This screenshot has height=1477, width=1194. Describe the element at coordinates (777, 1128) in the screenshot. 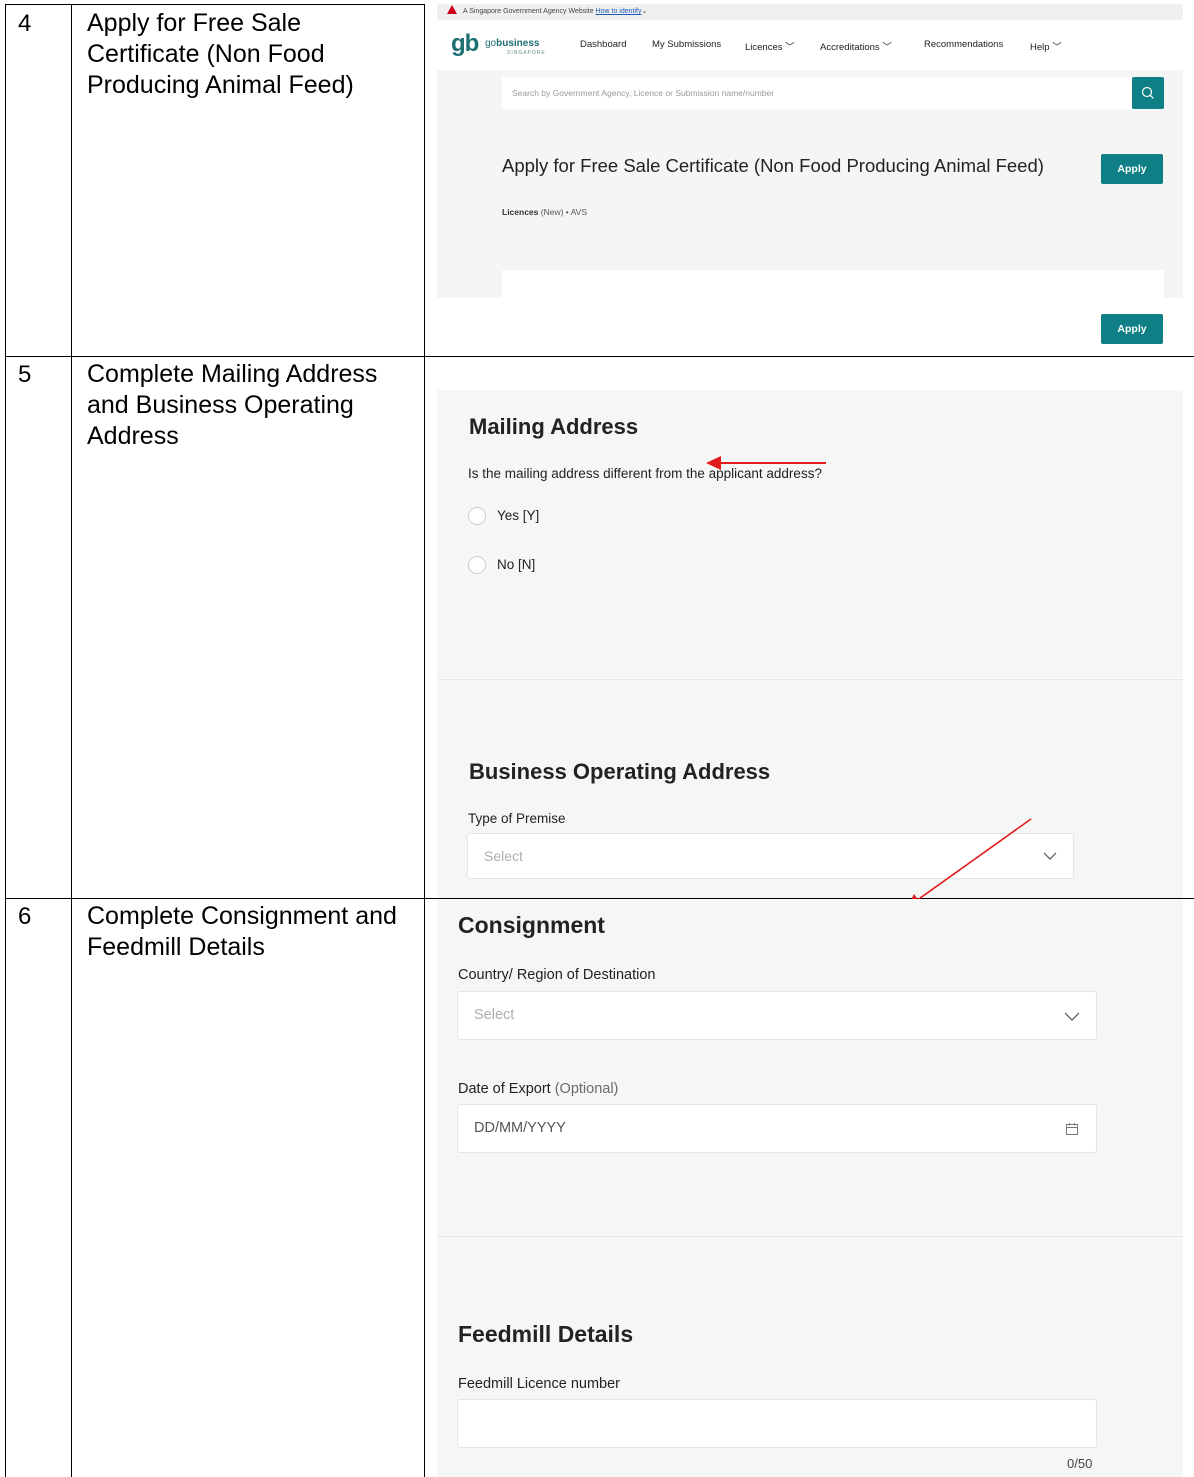

I see `date-of-export-input: DD/MM/YYYY` at that location.